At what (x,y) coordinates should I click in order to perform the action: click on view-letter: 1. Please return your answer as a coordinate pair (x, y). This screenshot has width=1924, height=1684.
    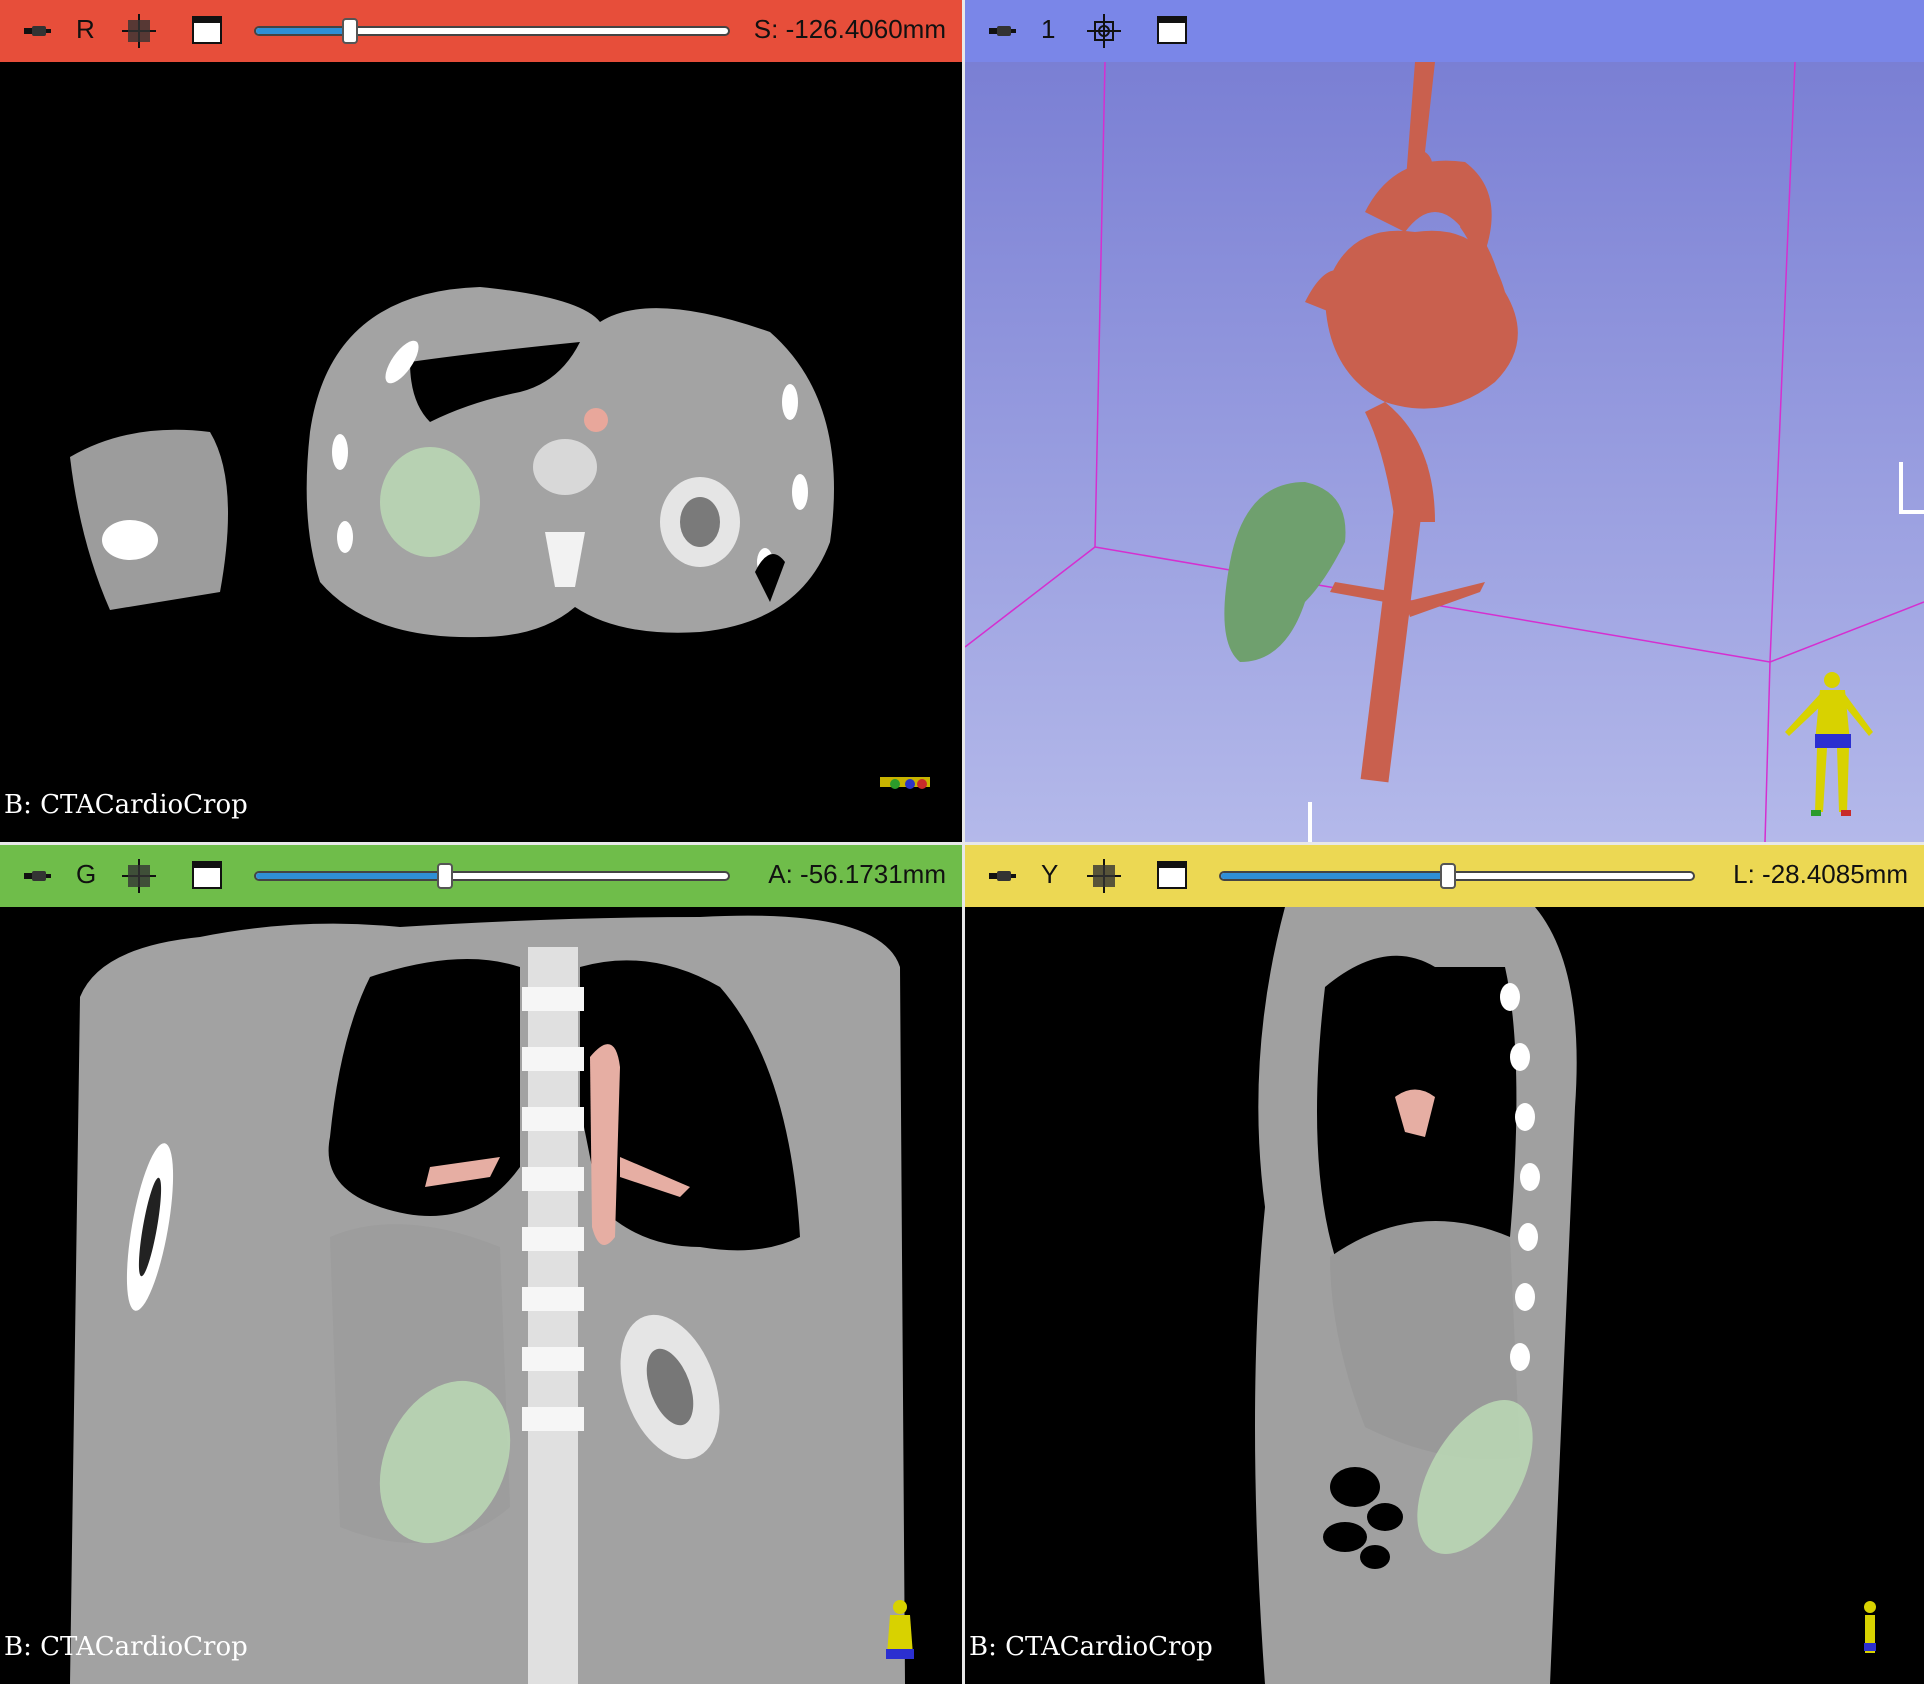
    Looking at the image, I should click on (1048, 29).